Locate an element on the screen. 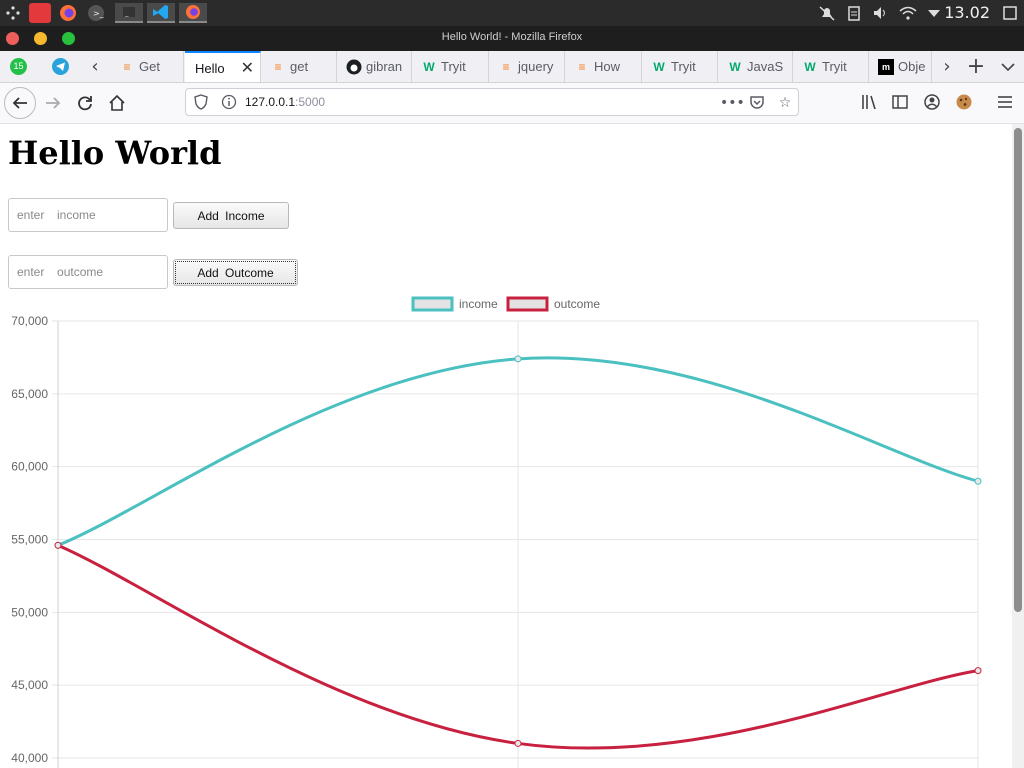  files-icon is located at coordinates (40, 13).